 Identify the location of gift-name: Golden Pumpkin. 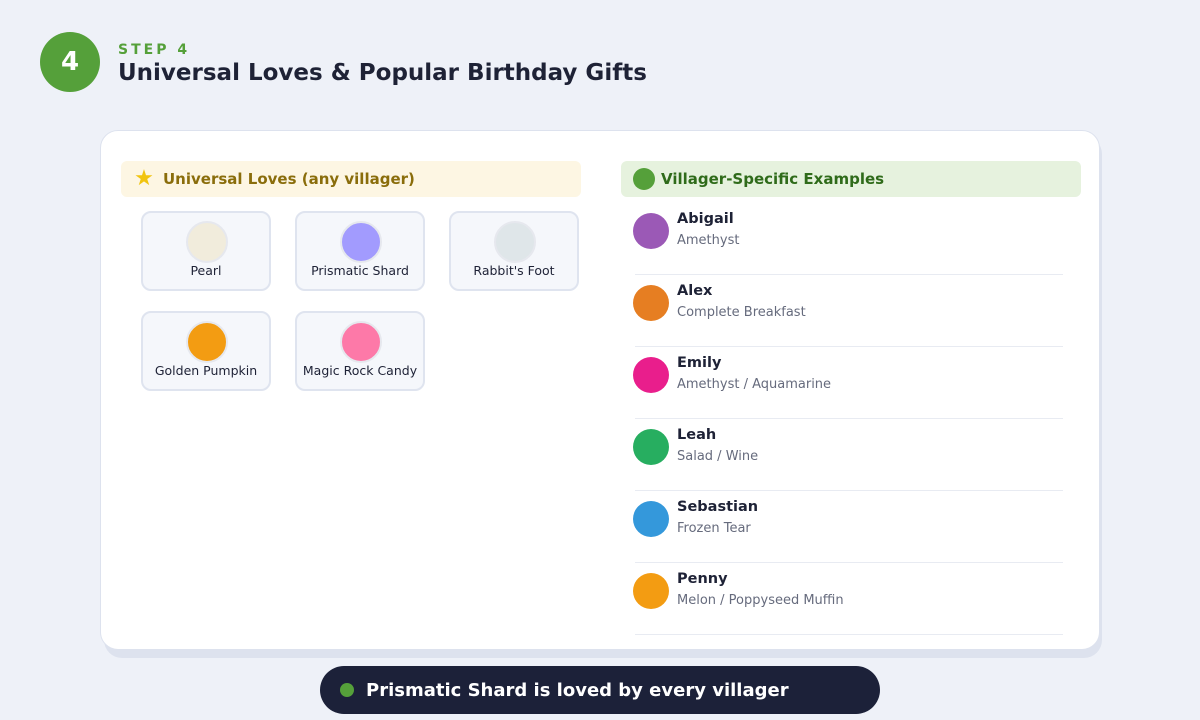
(206, 370).